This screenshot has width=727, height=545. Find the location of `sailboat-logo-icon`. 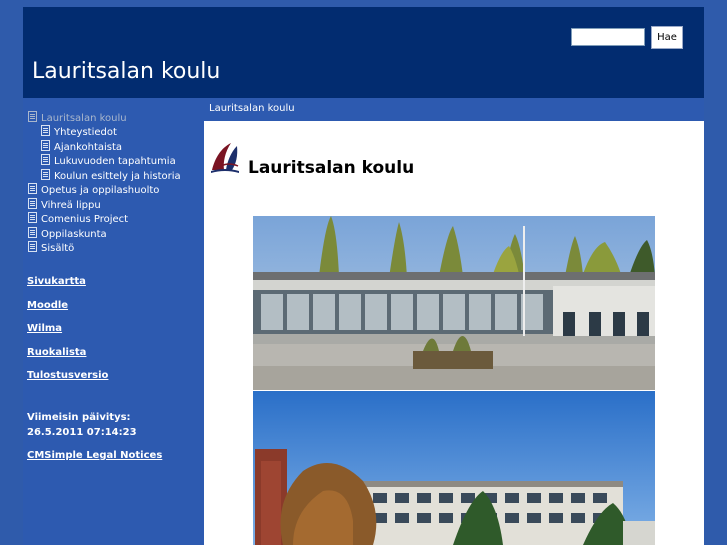

sailboat-logo-icon is located at coordinates (225, 158).